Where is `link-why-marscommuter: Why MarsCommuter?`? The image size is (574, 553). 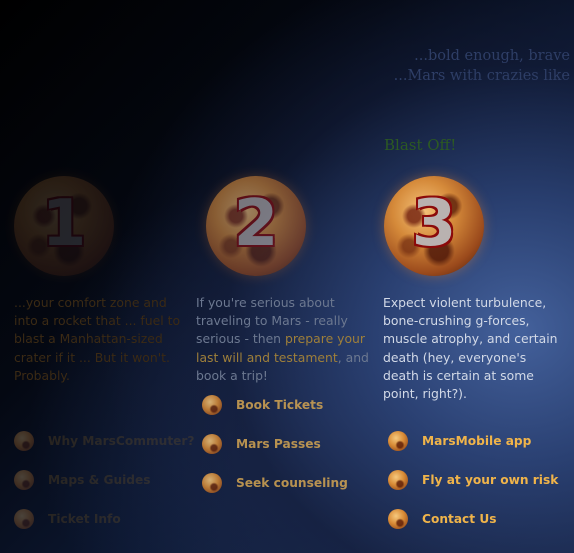
link-why-marscommuter: Why MarsCommuter? is located at coordinates (104, 441).